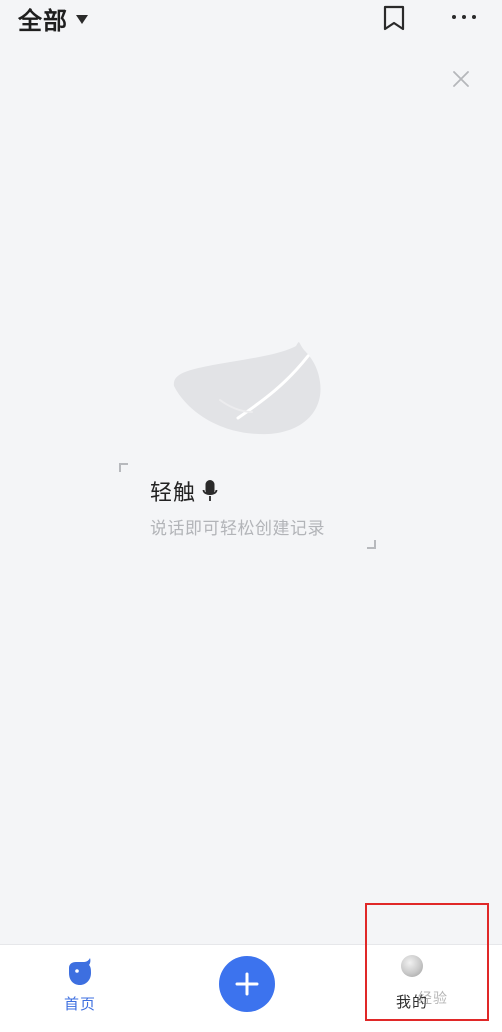 The width and height of the screenshot is (502, 1032). What do you see at coordinates (173, 493) in the screenshot?
I see `voice-title: 轻触` at bounding box center [173, 493].